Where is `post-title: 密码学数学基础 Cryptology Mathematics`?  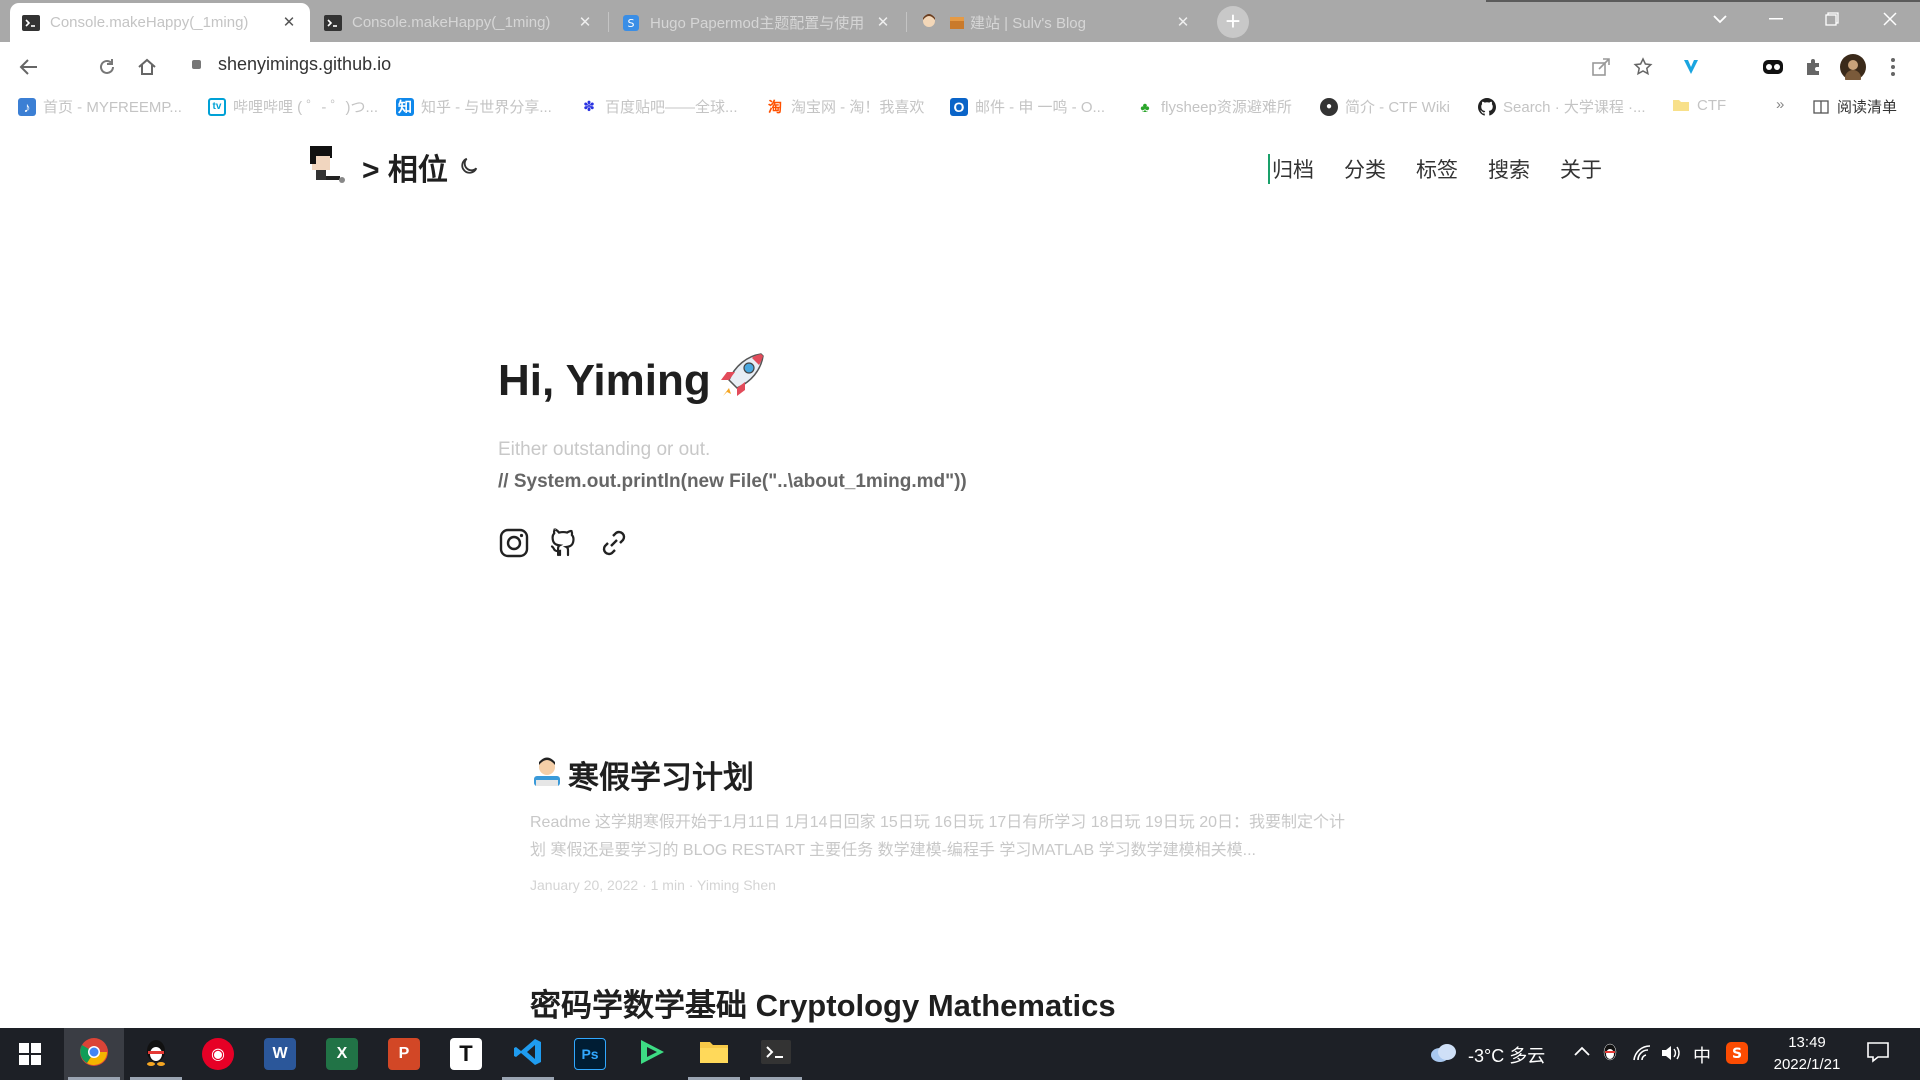 post-title: 密码学数学基础 Cryptology Mathematics is located at coordinates (945, 1002).